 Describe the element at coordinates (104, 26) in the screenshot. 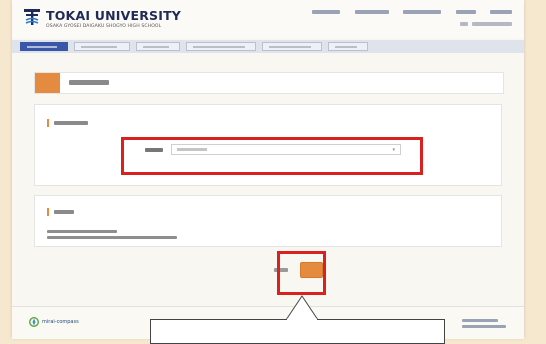

I see `brand-subtitle: OSAKA GYOSEI DAIGAKU SHOGYO HIGH SCHOOL` at that location.